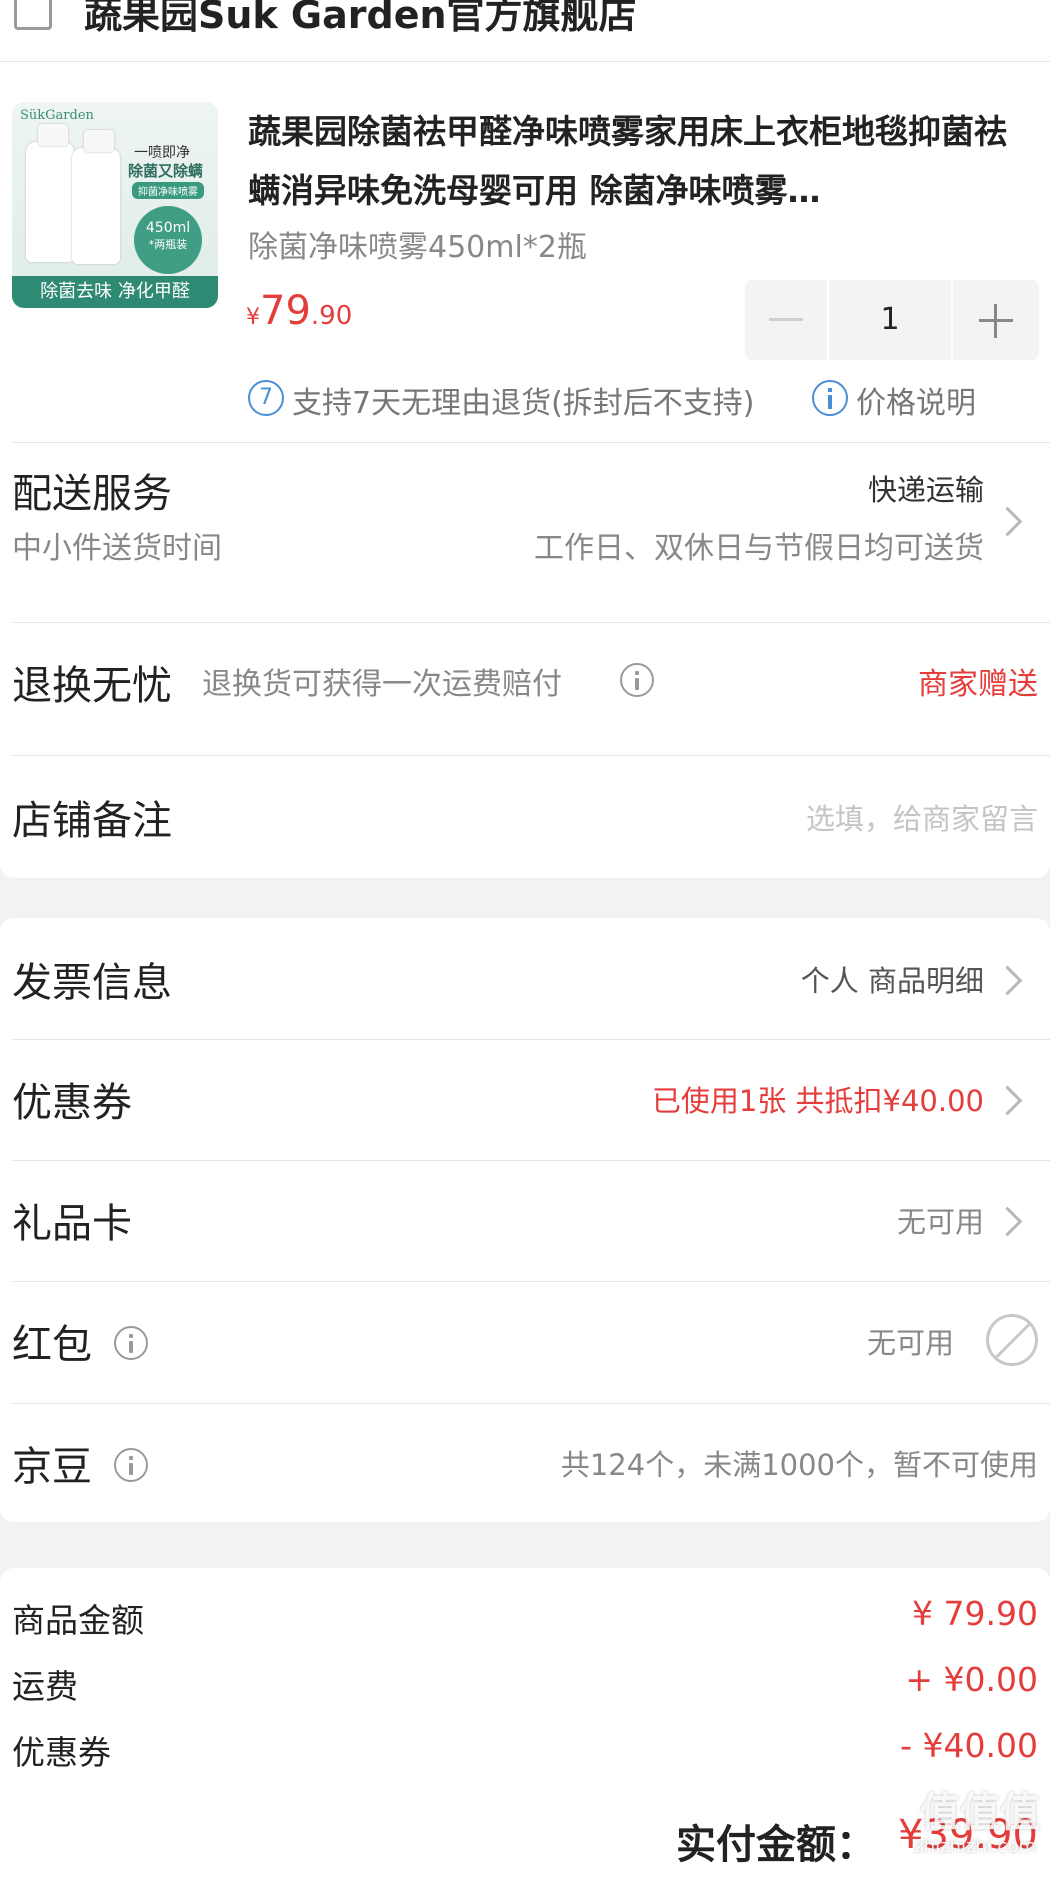 The width and height of the screenshot is (1050, 1888). I want to click on gift-card-row: 礼品卡 无可用, so click(525, 1221).